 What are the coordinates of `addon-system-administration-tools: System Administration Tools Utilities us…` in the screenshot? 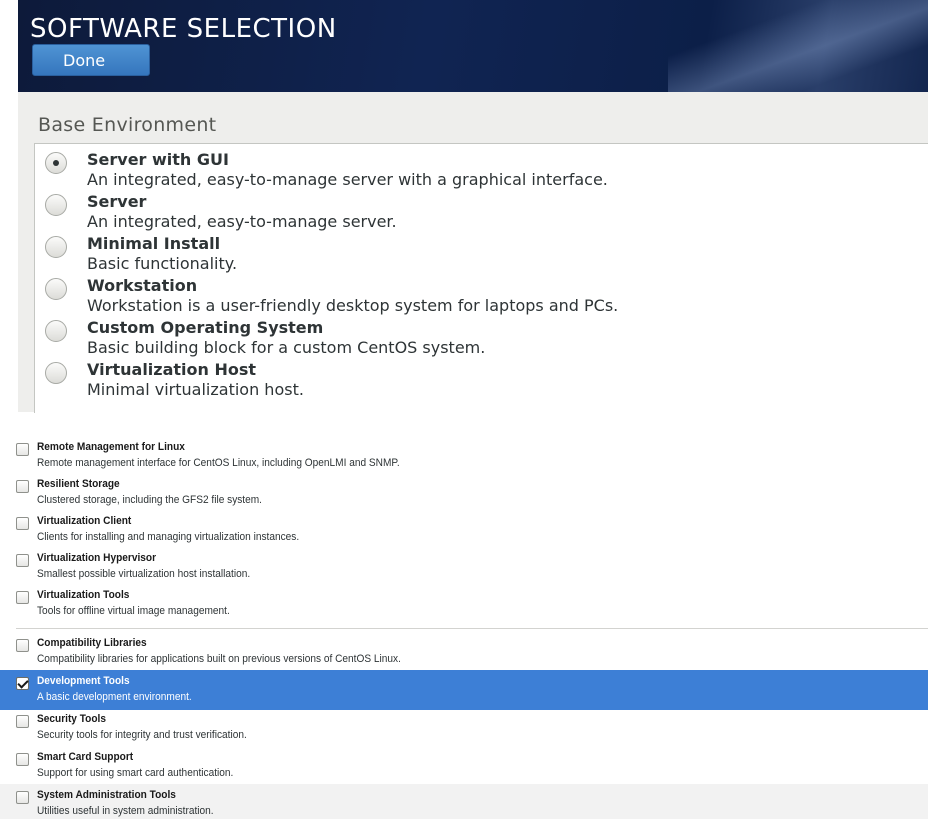 It's located at (464, 801).